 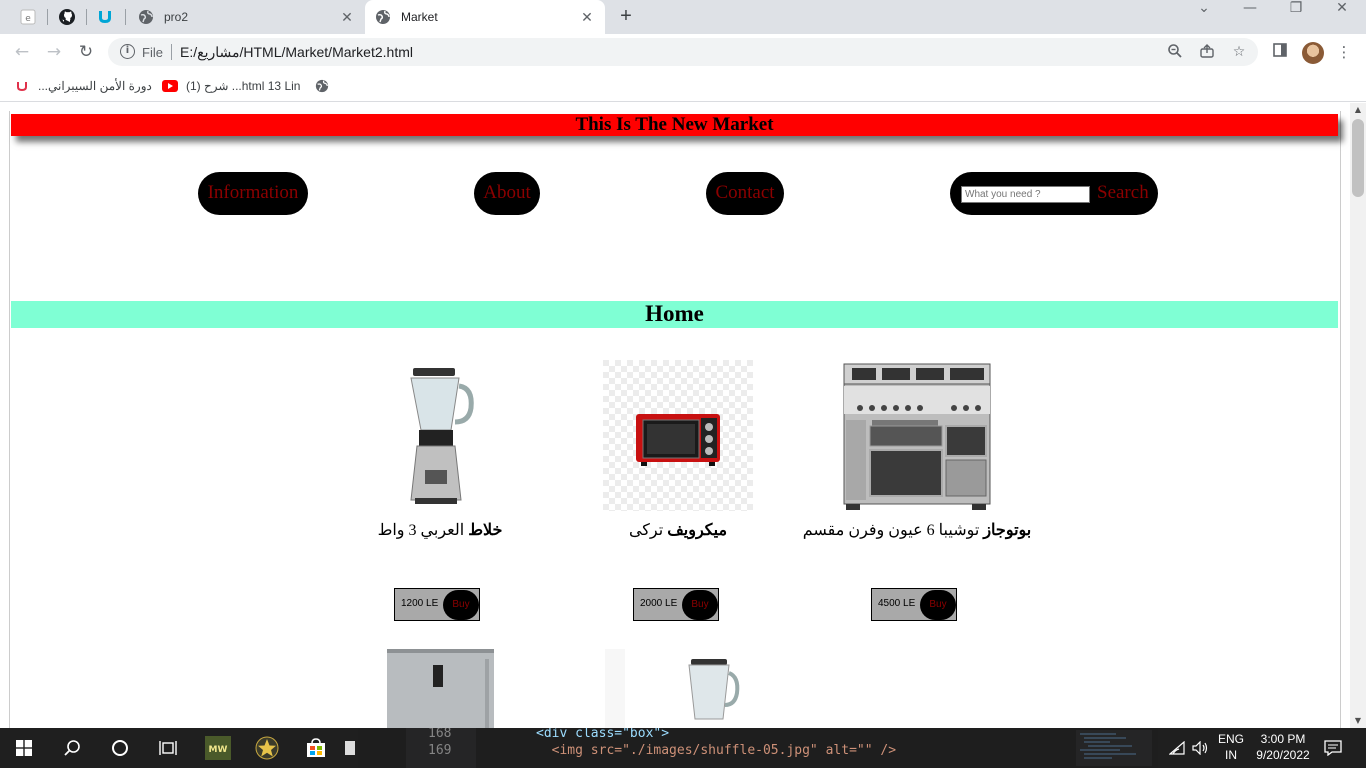 What do you see at coordinates (105, 17) in the screenshot?
I see `pinned-tab-udemy` at bounding box center [105, 17].